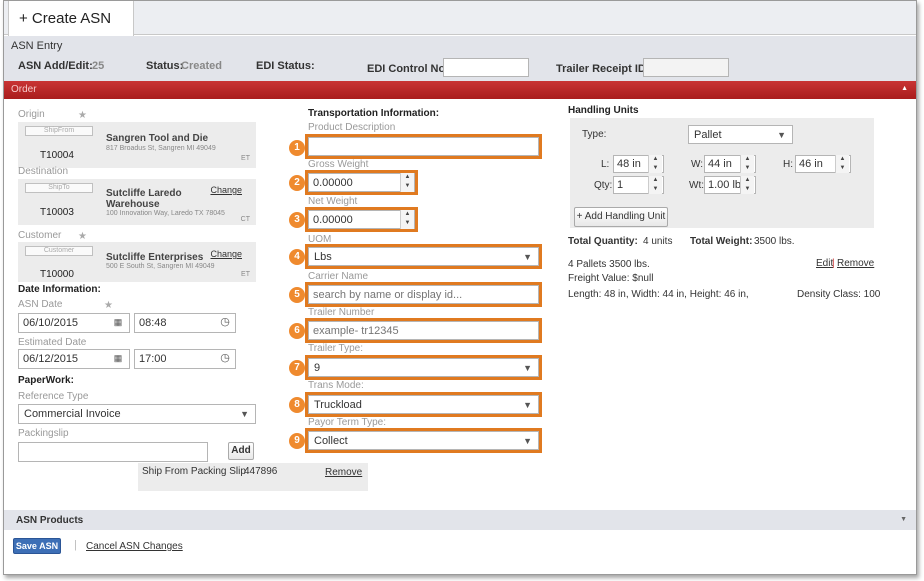 The height and width of the screenshot is (581, 924). What do you see at coordinates (297, 331) in the screenshot?
I see `step-6-badge: 6` at bounding box center [297, 331].